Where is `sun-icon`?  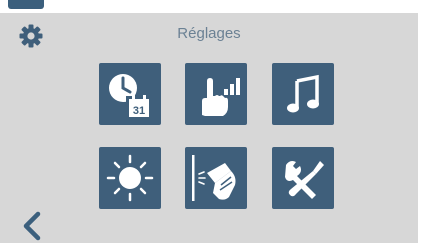 sun-icon is located at coordinates (130, 178).